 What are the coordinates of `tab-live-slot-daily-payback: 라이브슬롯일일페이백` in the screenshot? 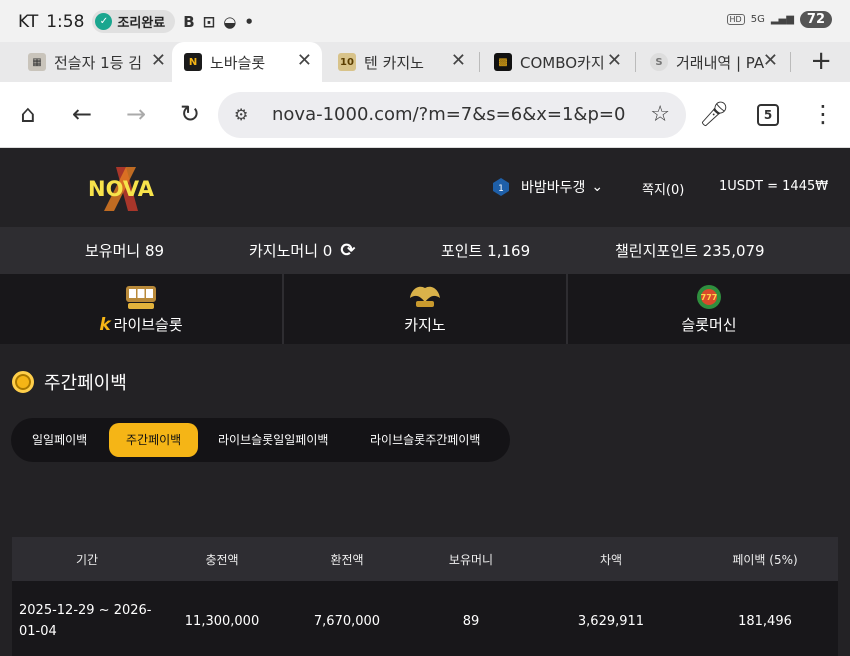 It's located at (273, 440).